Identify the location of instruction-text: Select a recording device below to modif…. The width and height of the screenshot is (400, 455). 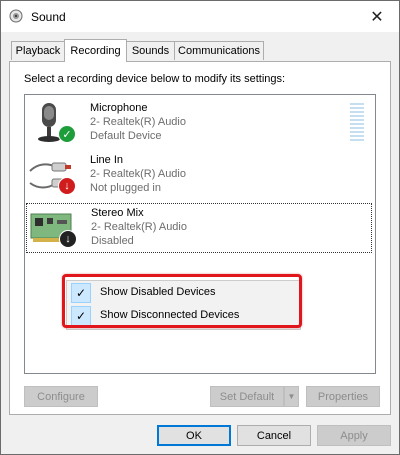
(155, 79).